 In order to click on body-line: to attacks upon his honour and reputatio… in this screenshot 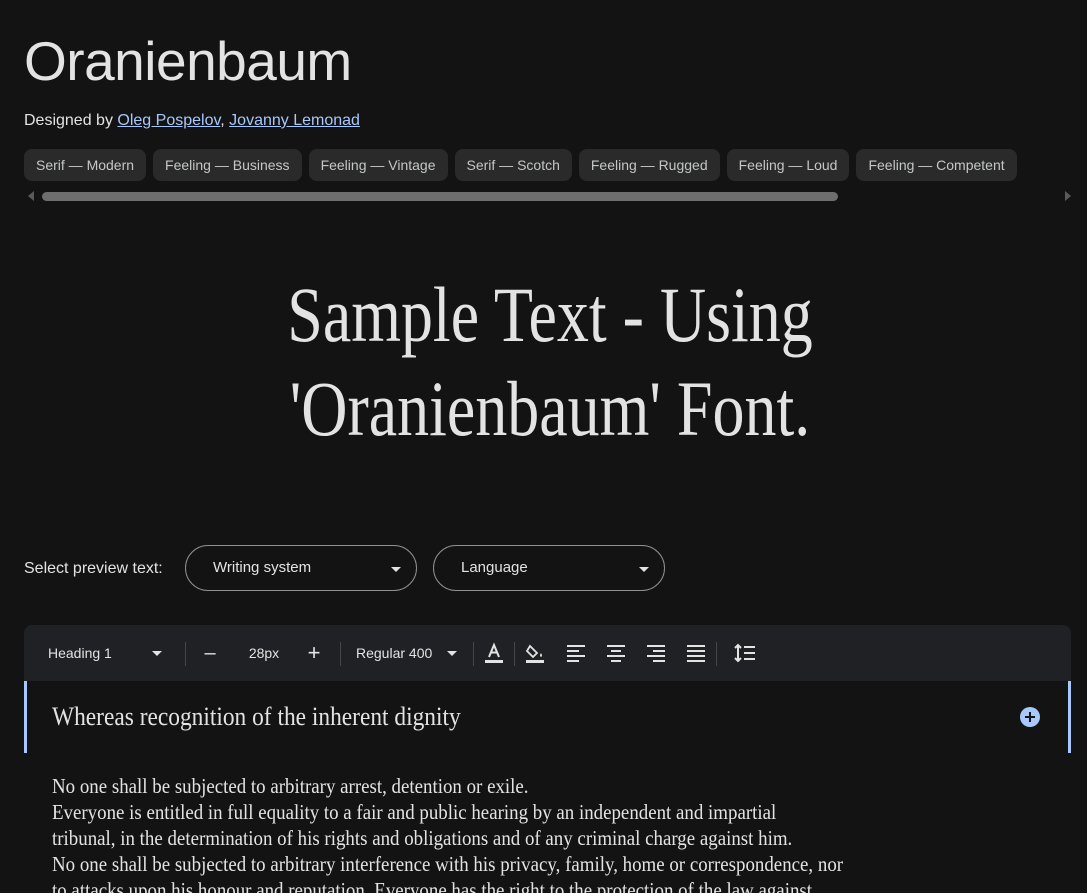, I will do `click(432, 885)`.